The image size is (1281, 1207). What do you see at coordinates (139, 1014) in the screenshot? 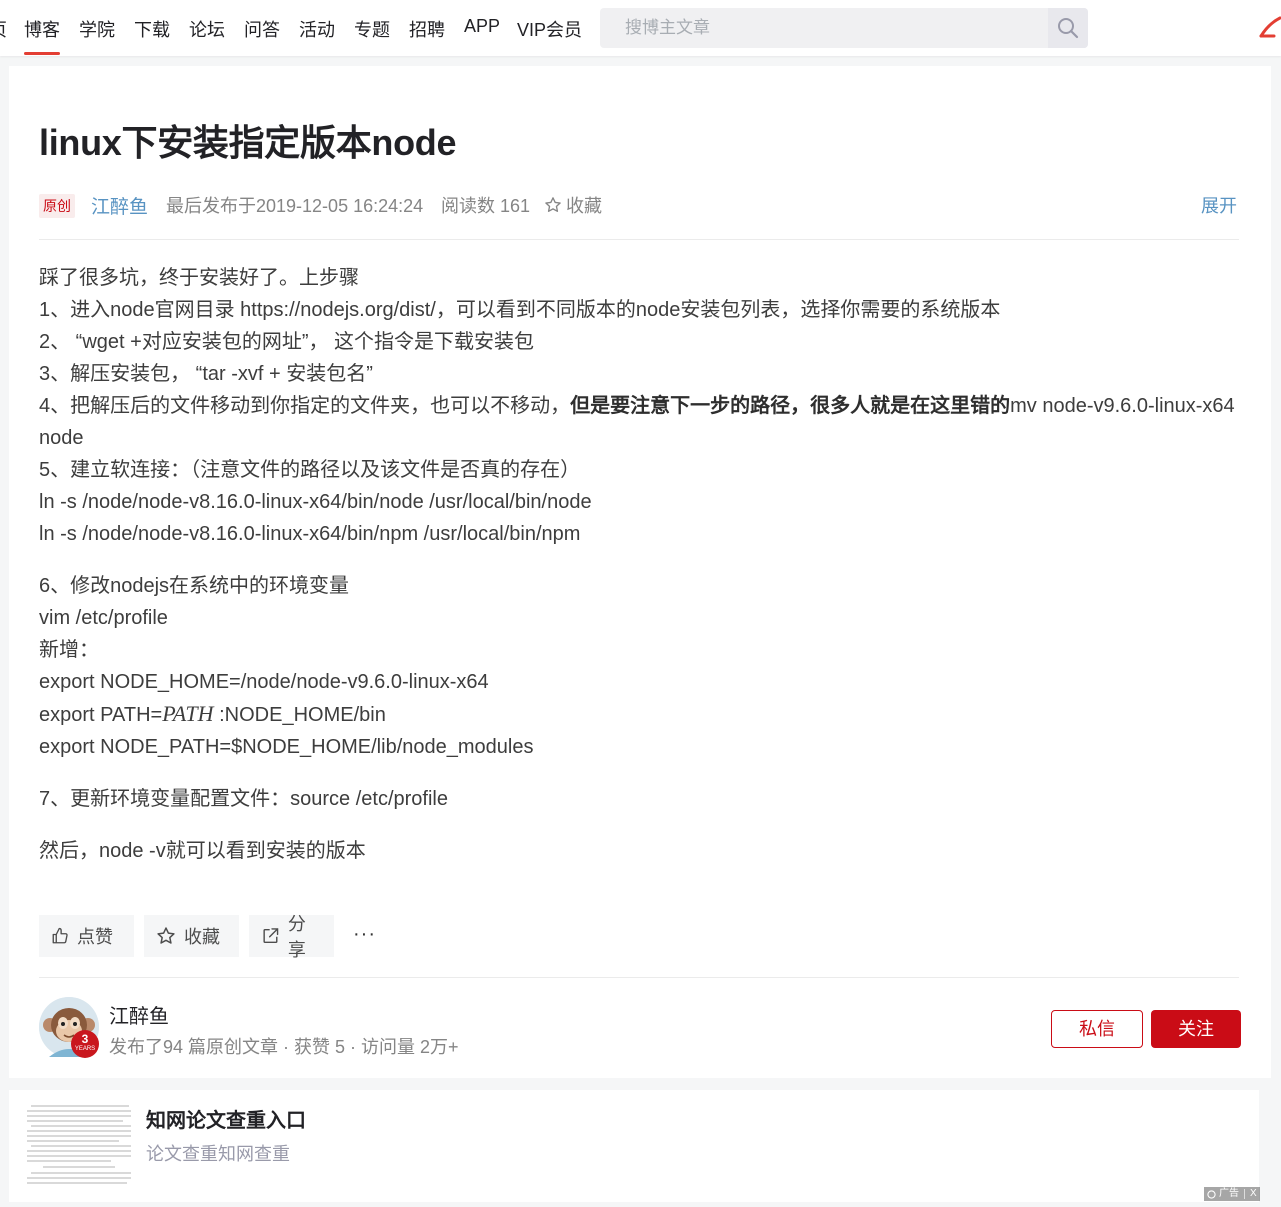
I see `author-name: 江醉鱼` at bounding box center [139, 1014].